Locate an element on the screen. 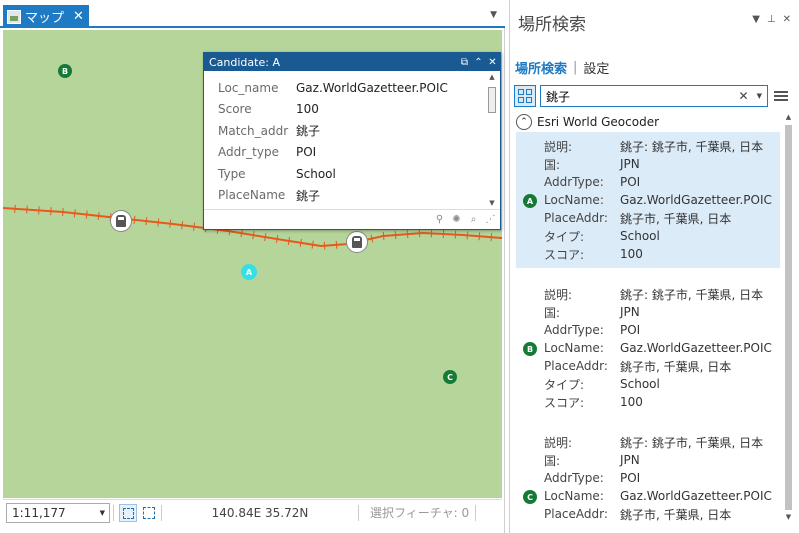 The height and width of the screenshot is (533, 799). popup-row: Loc_name Gaz.WorldGazetteer.POIC is located at coordinates (345, 88).